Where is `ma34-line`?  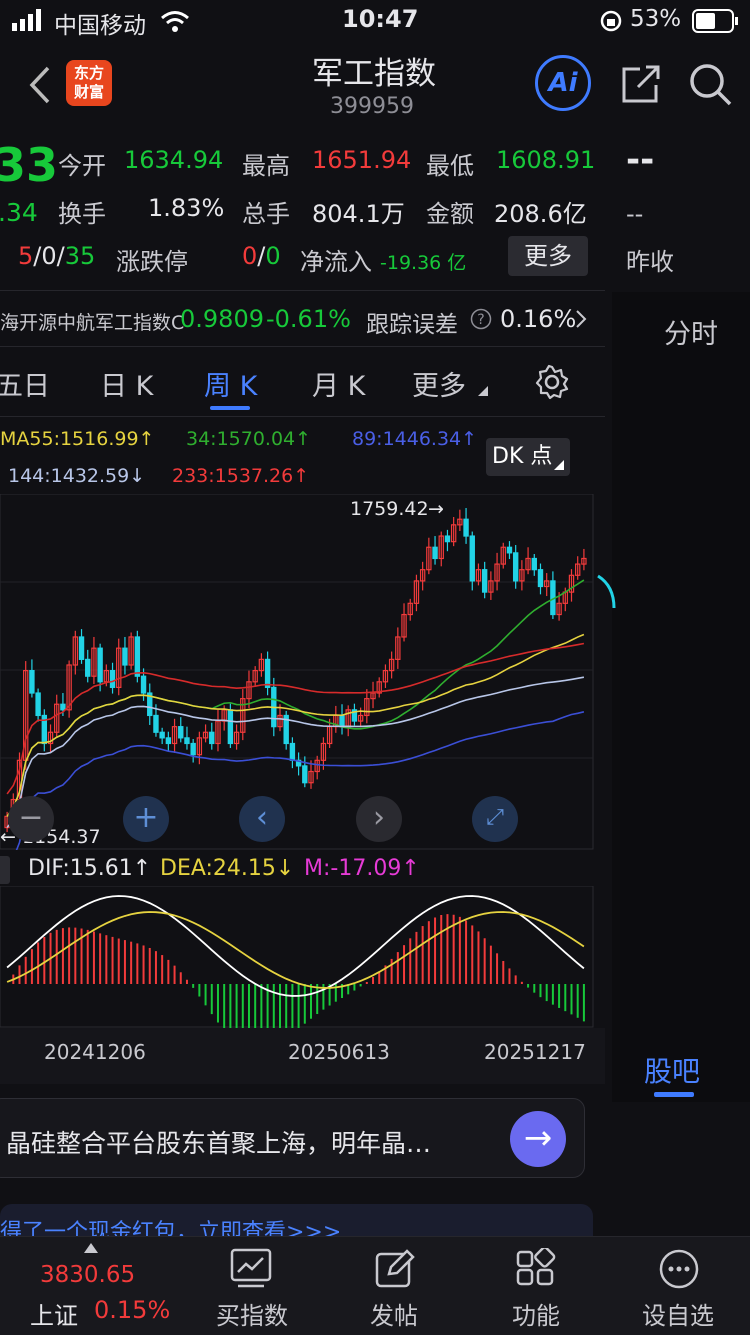
ma34-line is located at coordinates (295, 698).